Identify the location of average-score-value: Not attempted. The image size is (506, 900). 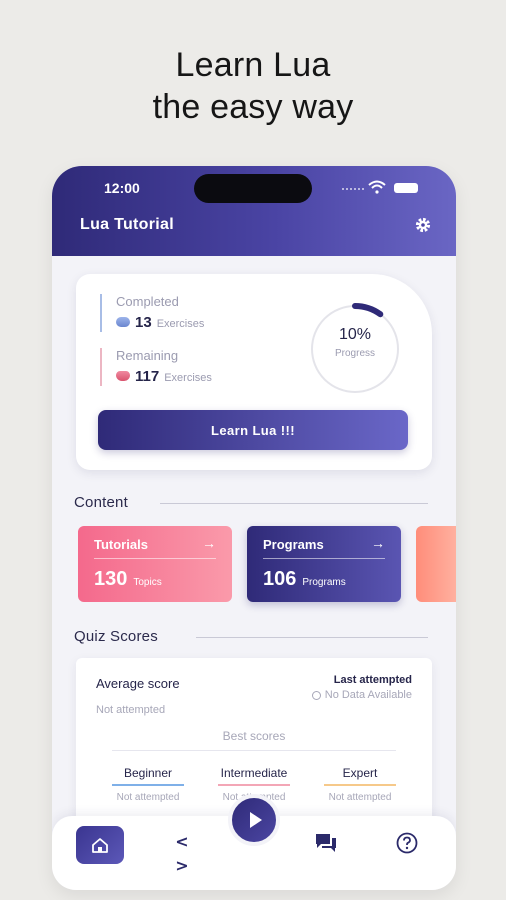
(131, 710).